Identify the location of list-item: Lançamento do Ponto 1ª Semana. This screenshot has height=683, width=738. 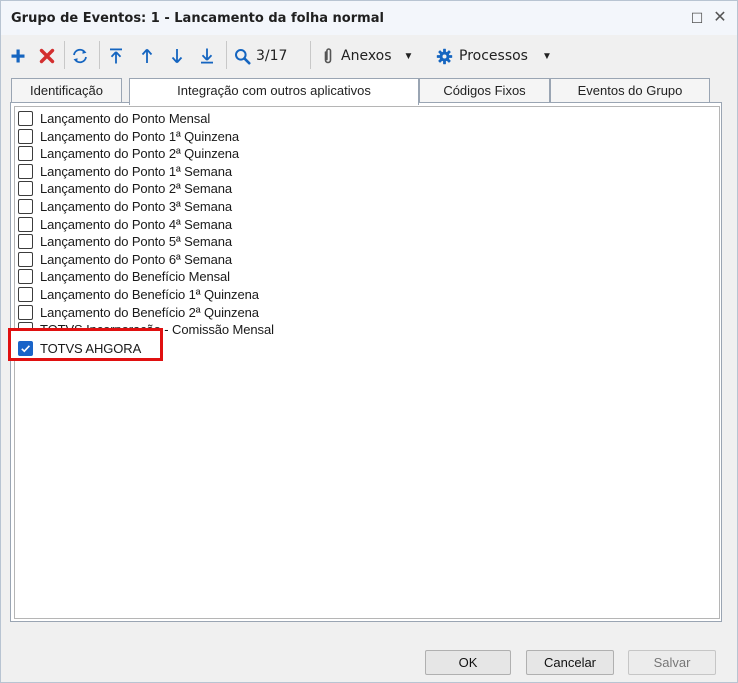
(125, 171).